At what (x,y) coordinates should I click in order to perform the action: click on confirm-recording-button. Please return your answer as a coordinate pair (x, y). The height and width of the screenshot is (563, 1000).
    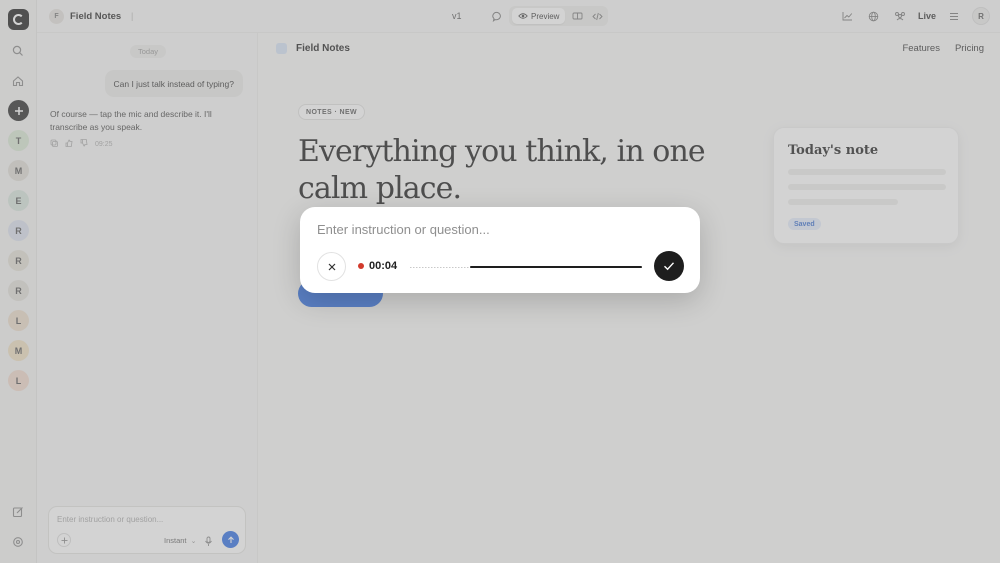
    Looking at the image, I should click on (669, 266).